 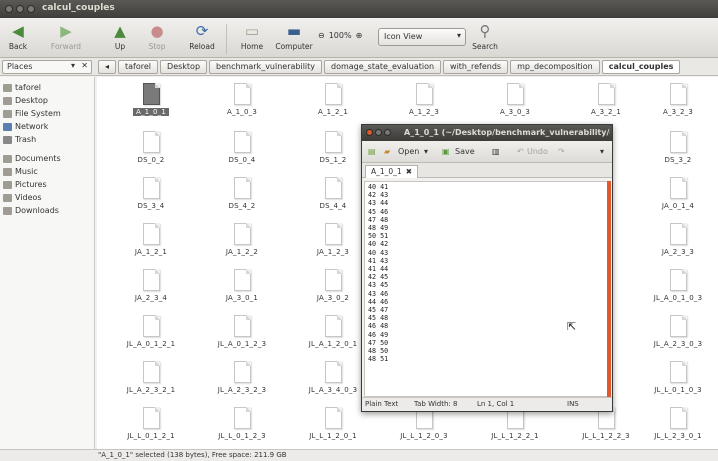 I want to click on home-button: ▭ Home, so click(x=252, y=39).